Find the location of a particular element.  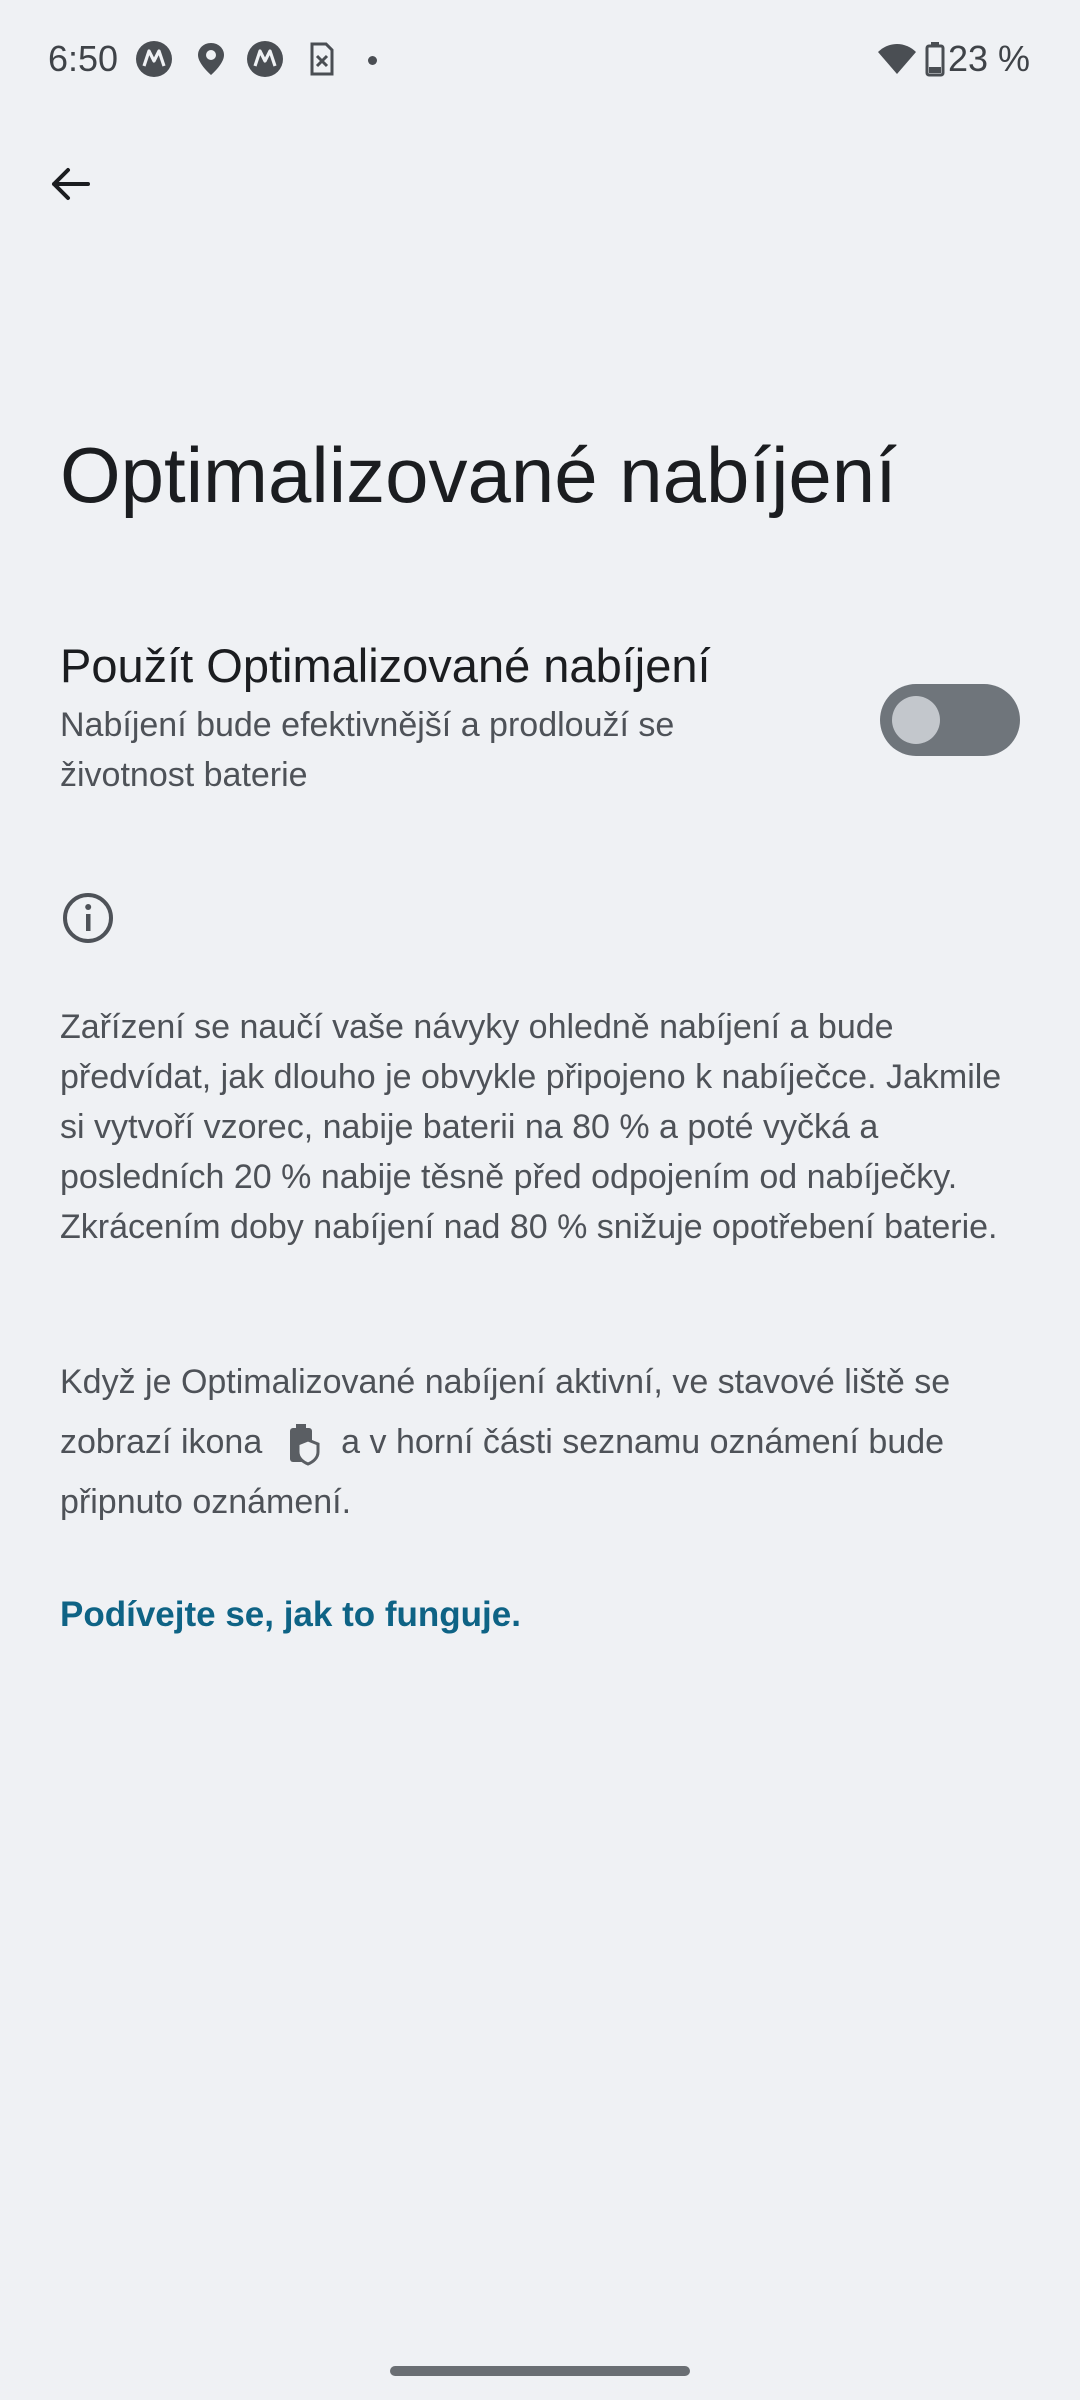

wifi-icon is located at coordinates (897, 59).